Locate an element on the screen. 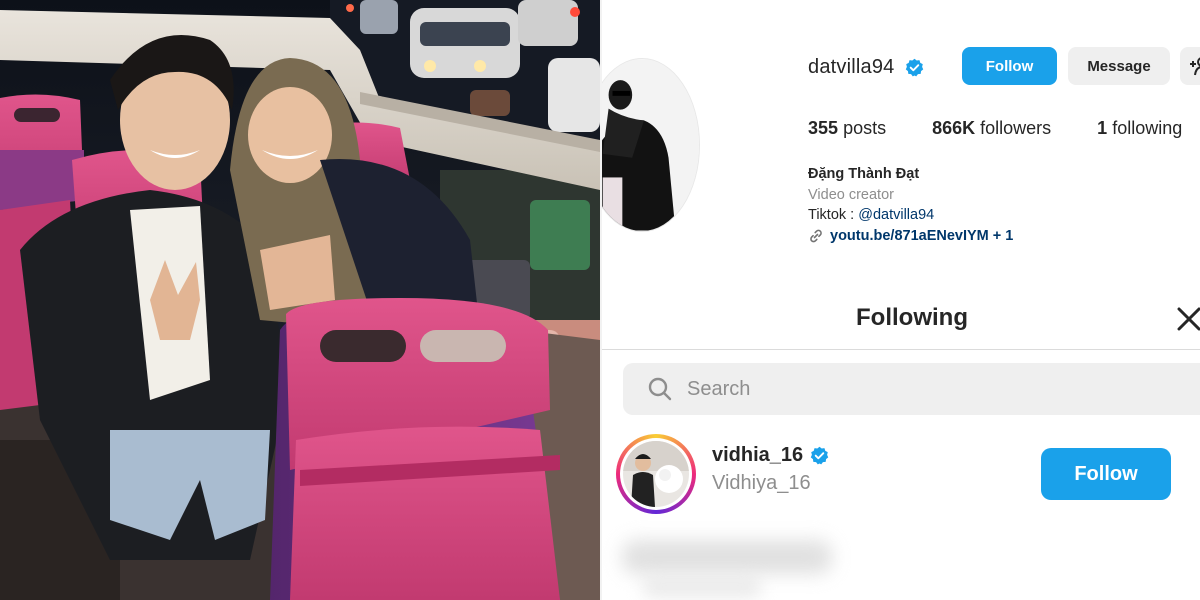 Image resolution: width=1200 pixels, height=600 pixels. add-user-button is located at coordinates (1190, 66).